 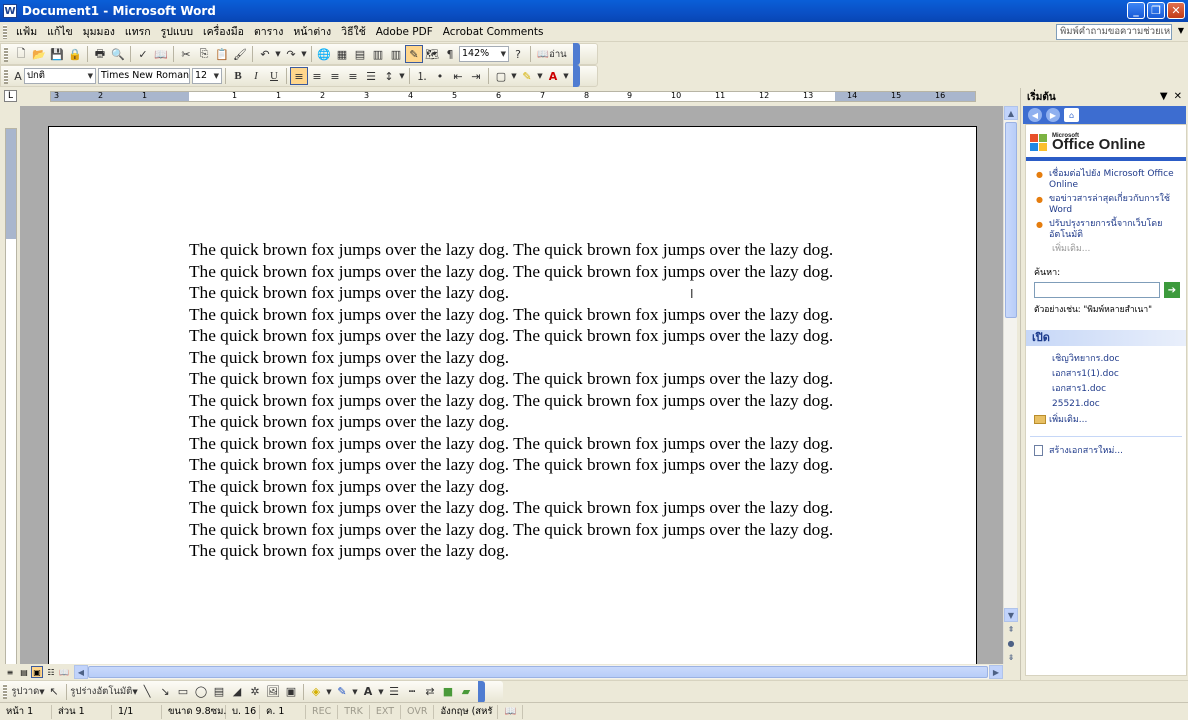 What do you see at coordinates (60, 31) in the screenshot?
I see `menu-edit: แก้ไข` at bounding box center [60, 31].